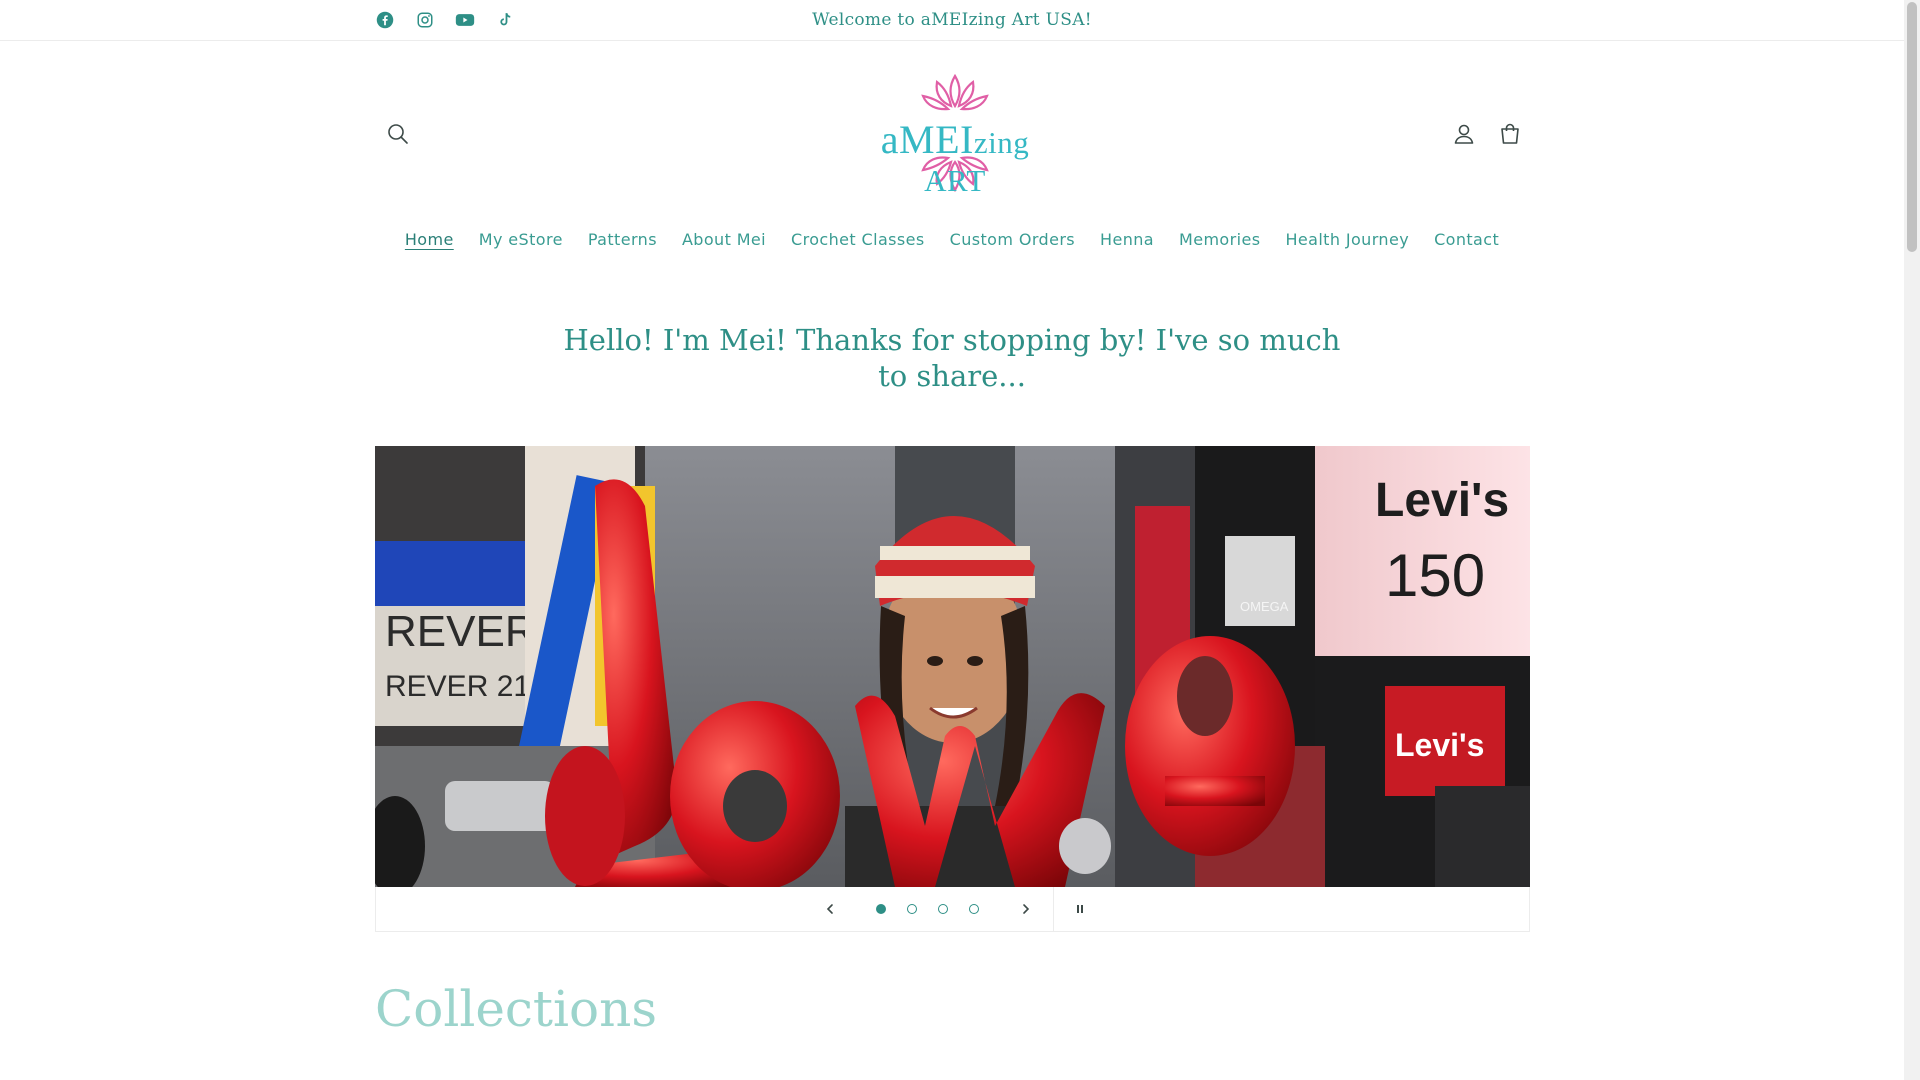 This screenshot has height=1080, width=1920. I want to click on nav-item-contact: Contact, so click(1467, 239).